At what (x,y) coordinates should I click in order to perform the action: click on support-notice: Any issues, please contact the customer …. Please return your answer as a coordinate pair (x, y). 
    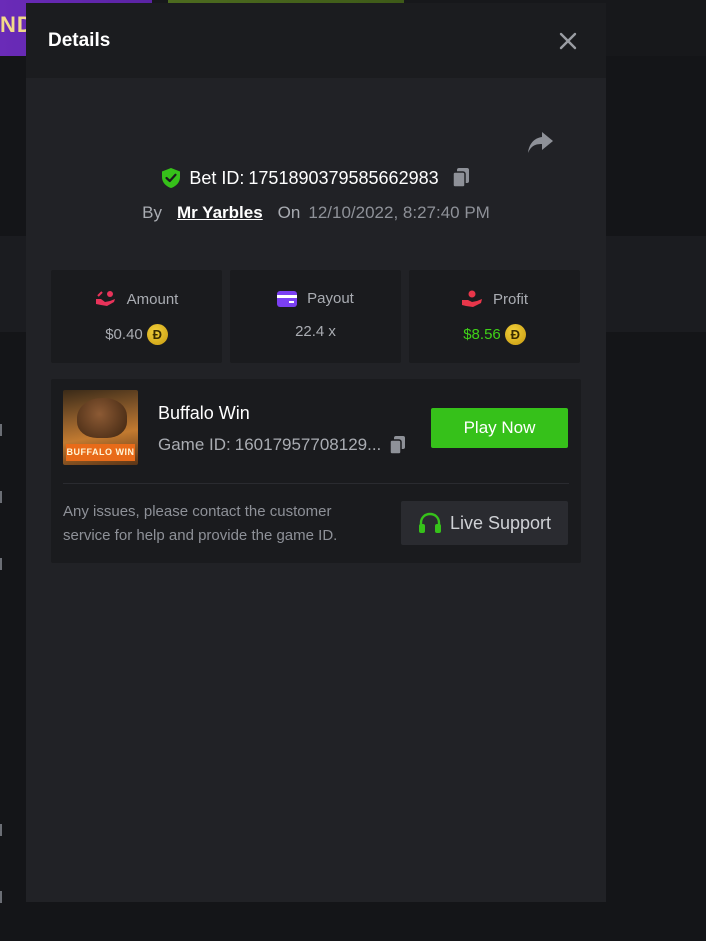
    Looking at the image, I should click on (200, 523).